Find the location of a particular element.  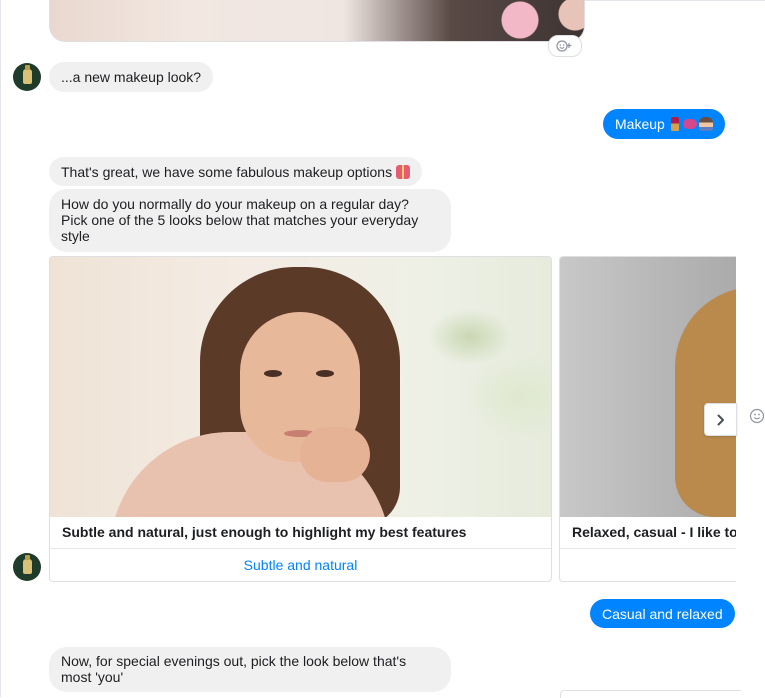

person-getting-haircut-icon is located at coordinates (705, 124).